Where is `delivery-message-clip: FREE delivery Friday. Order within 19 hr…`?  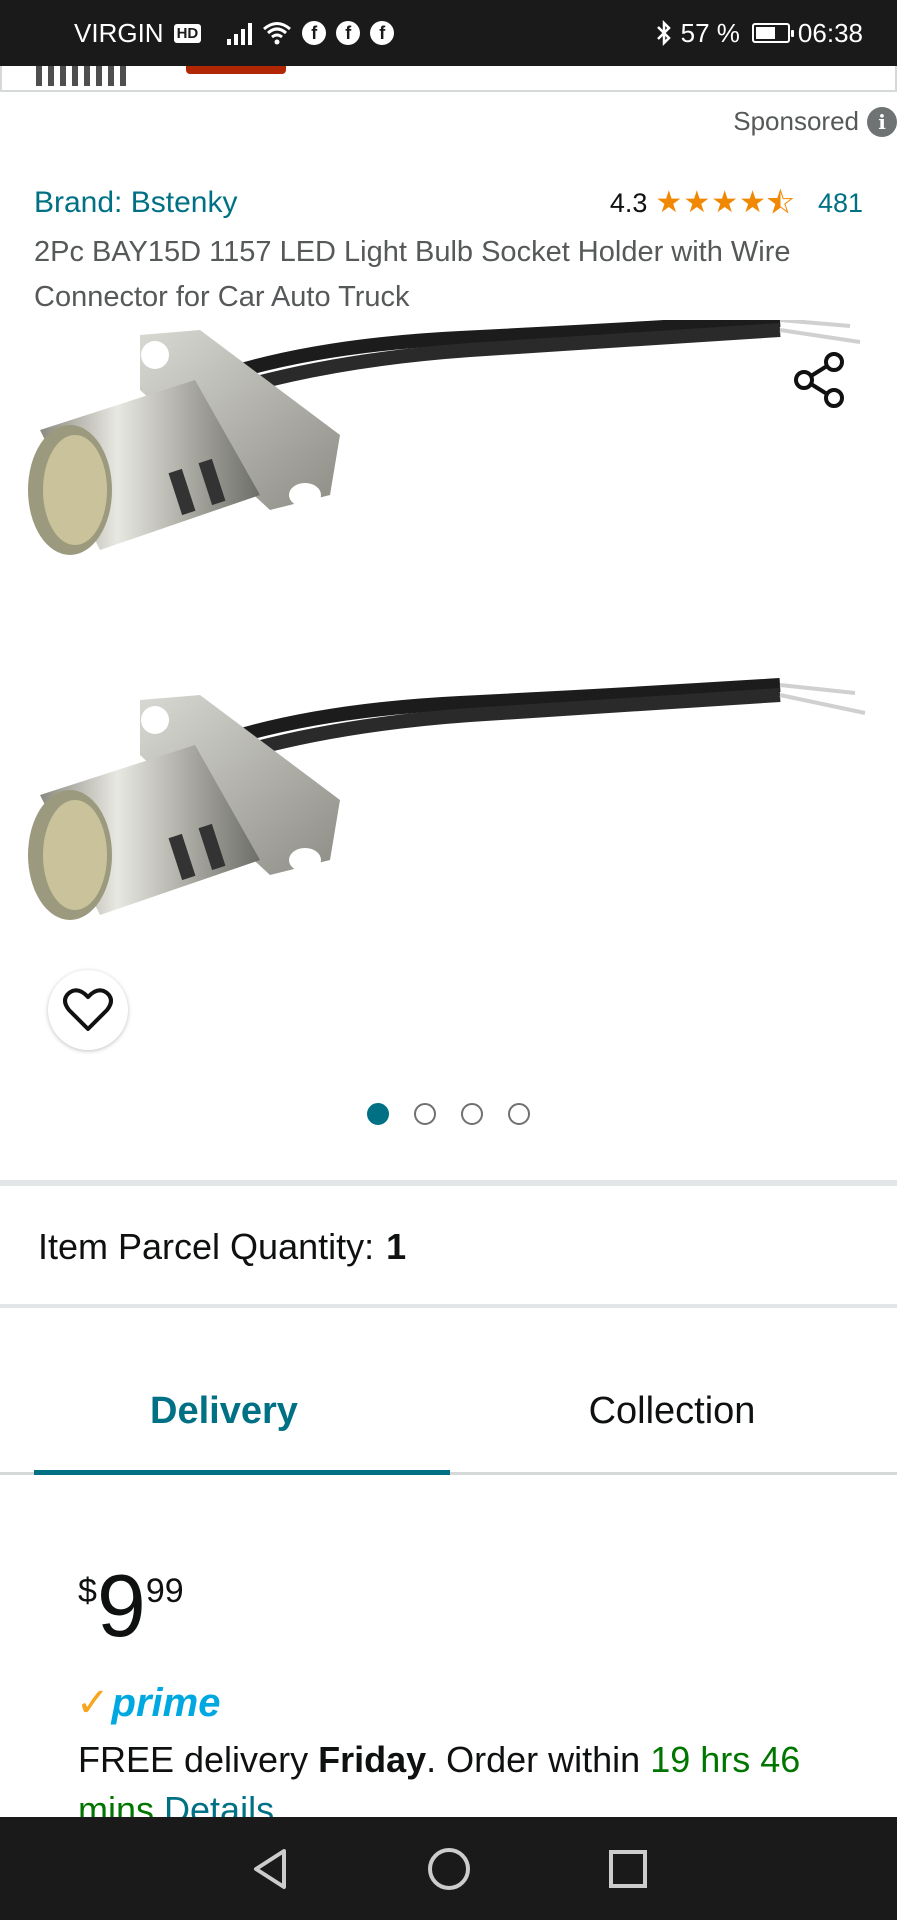 delivery-message-clip: FREE delivery Friday. Order within 19 hr… is located at coordinates (448, 1776).